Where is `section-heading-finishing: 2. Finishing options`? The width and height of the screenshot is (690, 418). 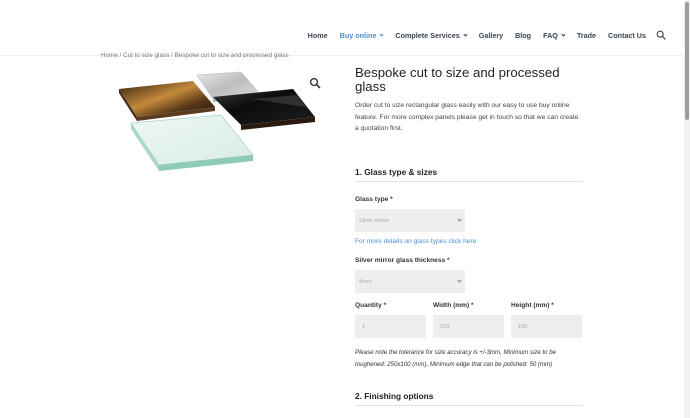
section-heading-finishing: 2. Finishing options is located at coordinates (469, 398).